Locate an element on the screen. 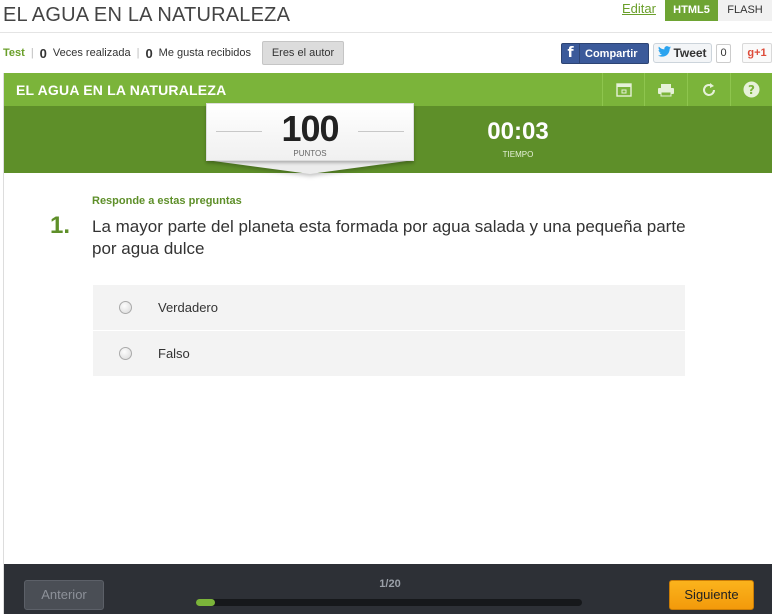 This screenshot has width=772, height=614. previous-button: Anterior is located at coordinates (64, 595).